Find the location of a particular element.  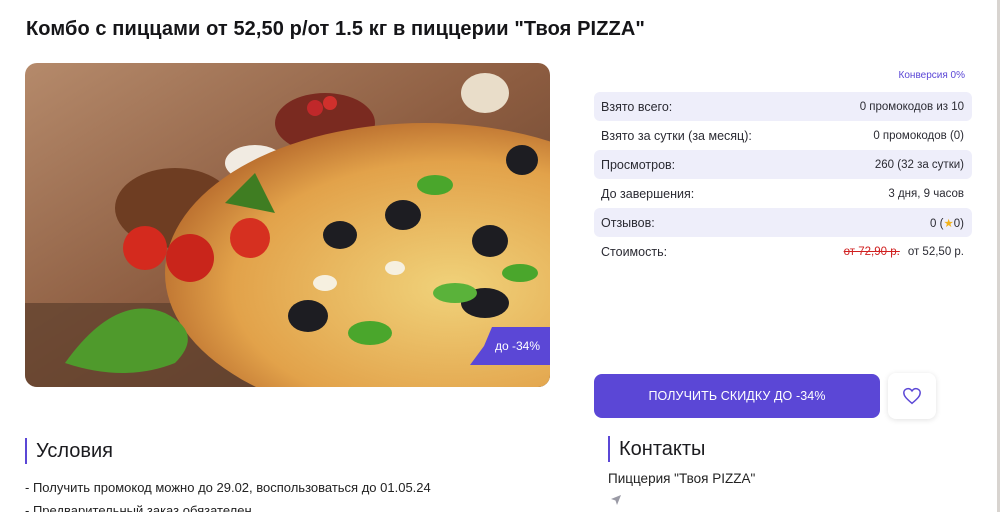

stat-row-taken-total: Взято всего: 0 промокодов из 10 is located at coordinates (783, 106).